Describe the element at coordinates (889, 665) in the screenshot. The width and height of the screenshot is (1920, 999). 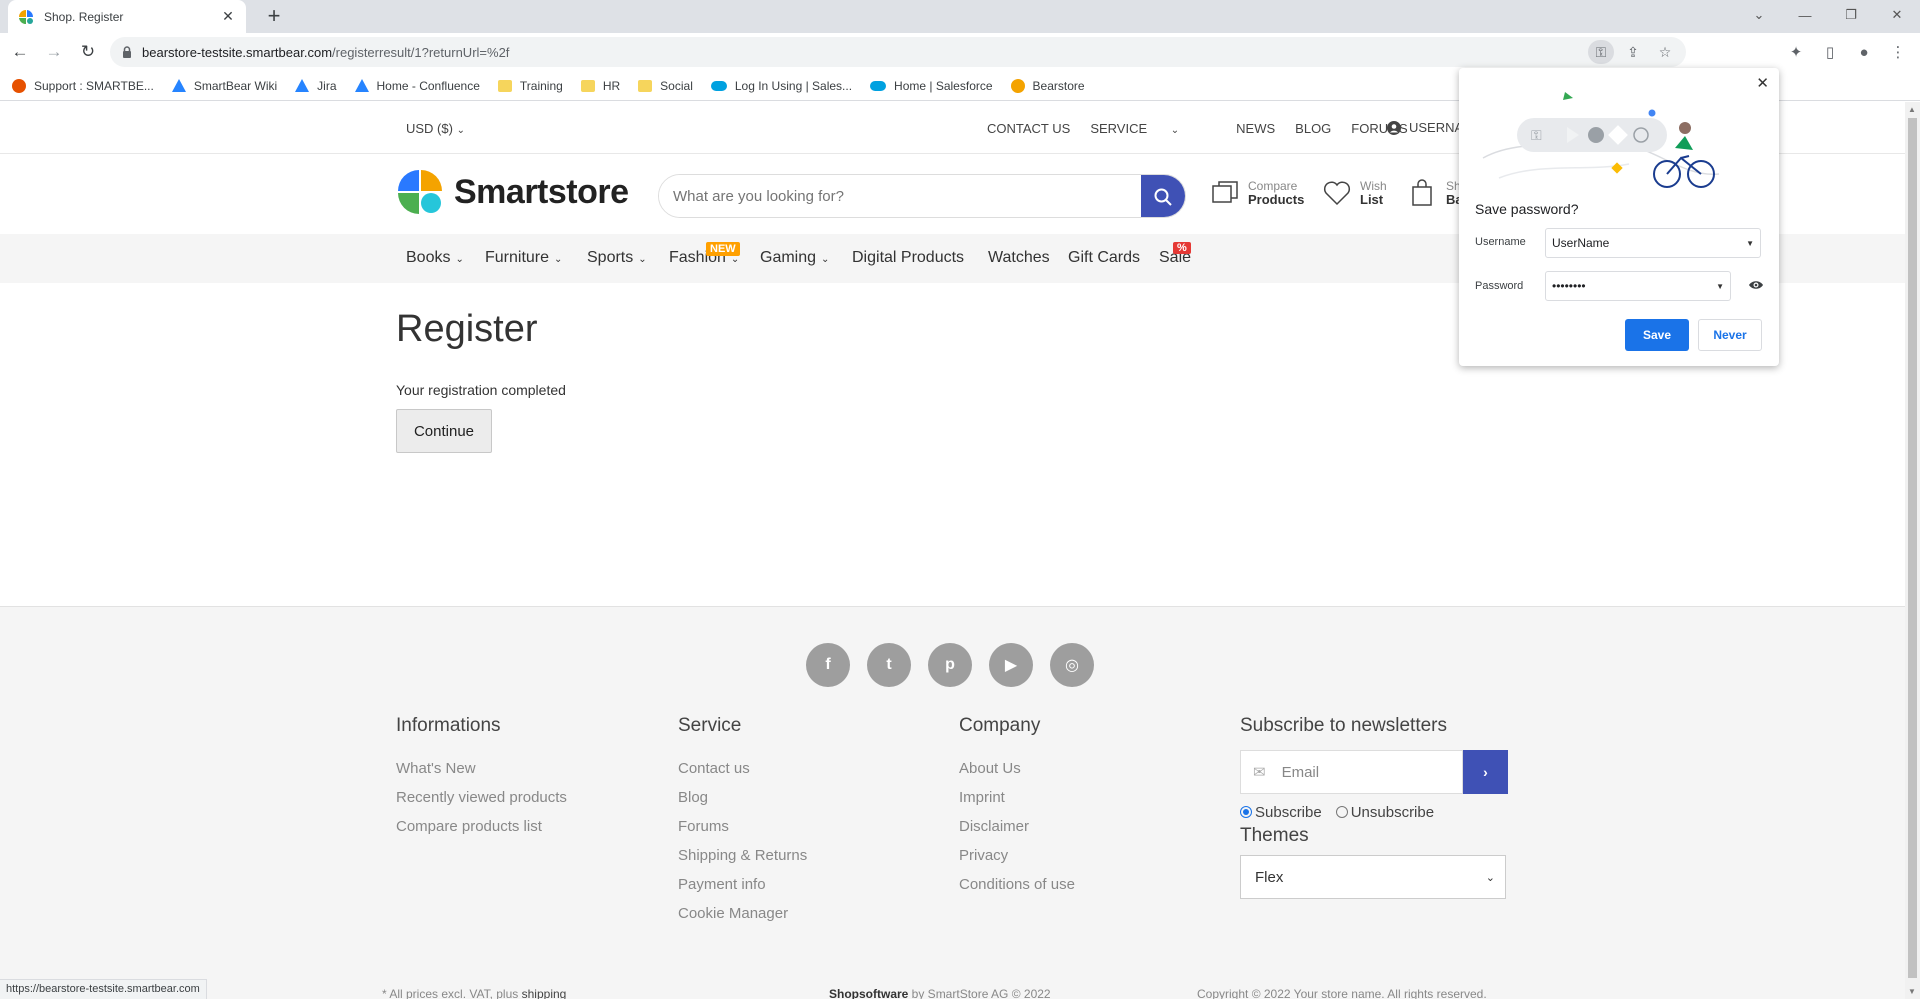
I see `twitter-icon: t` at that location.